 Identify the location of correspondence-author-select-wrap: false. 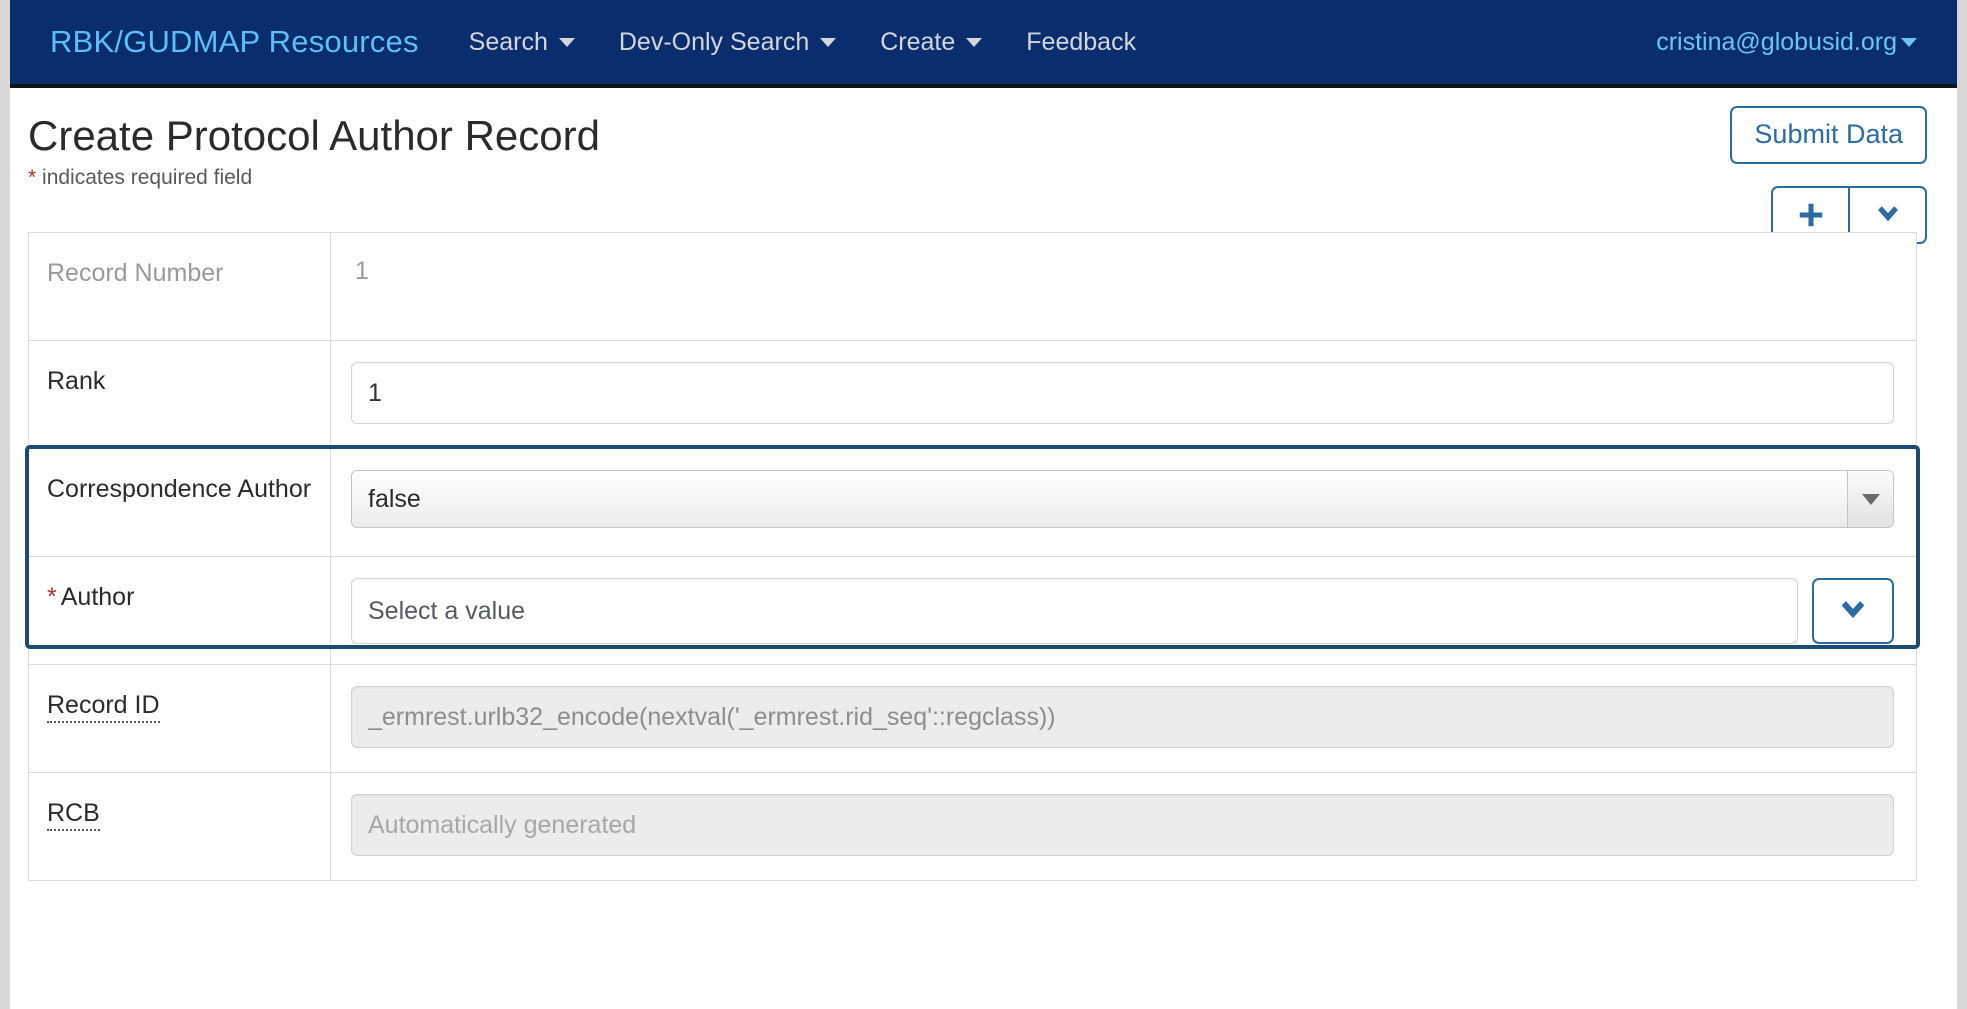
(1122, 499).